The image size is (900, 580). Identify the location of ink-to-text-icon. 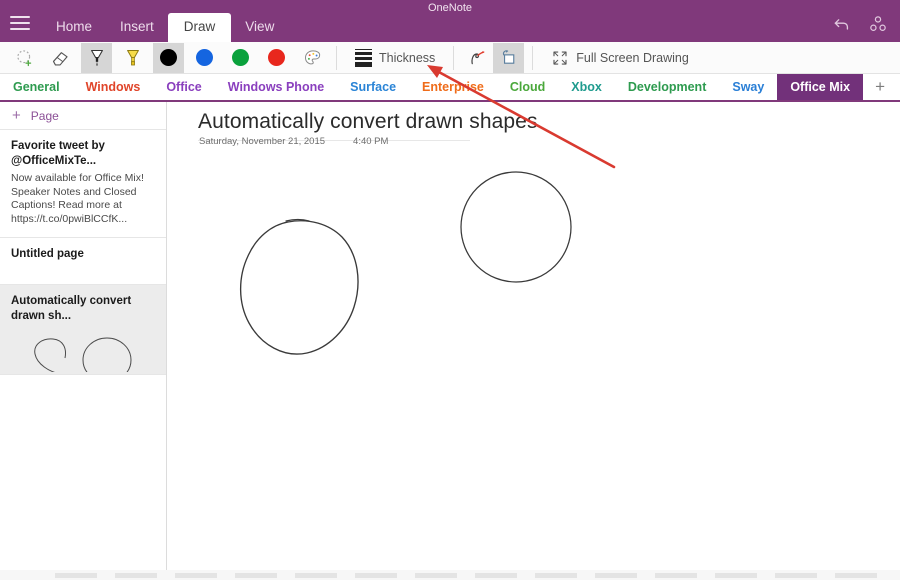
(477, 58).